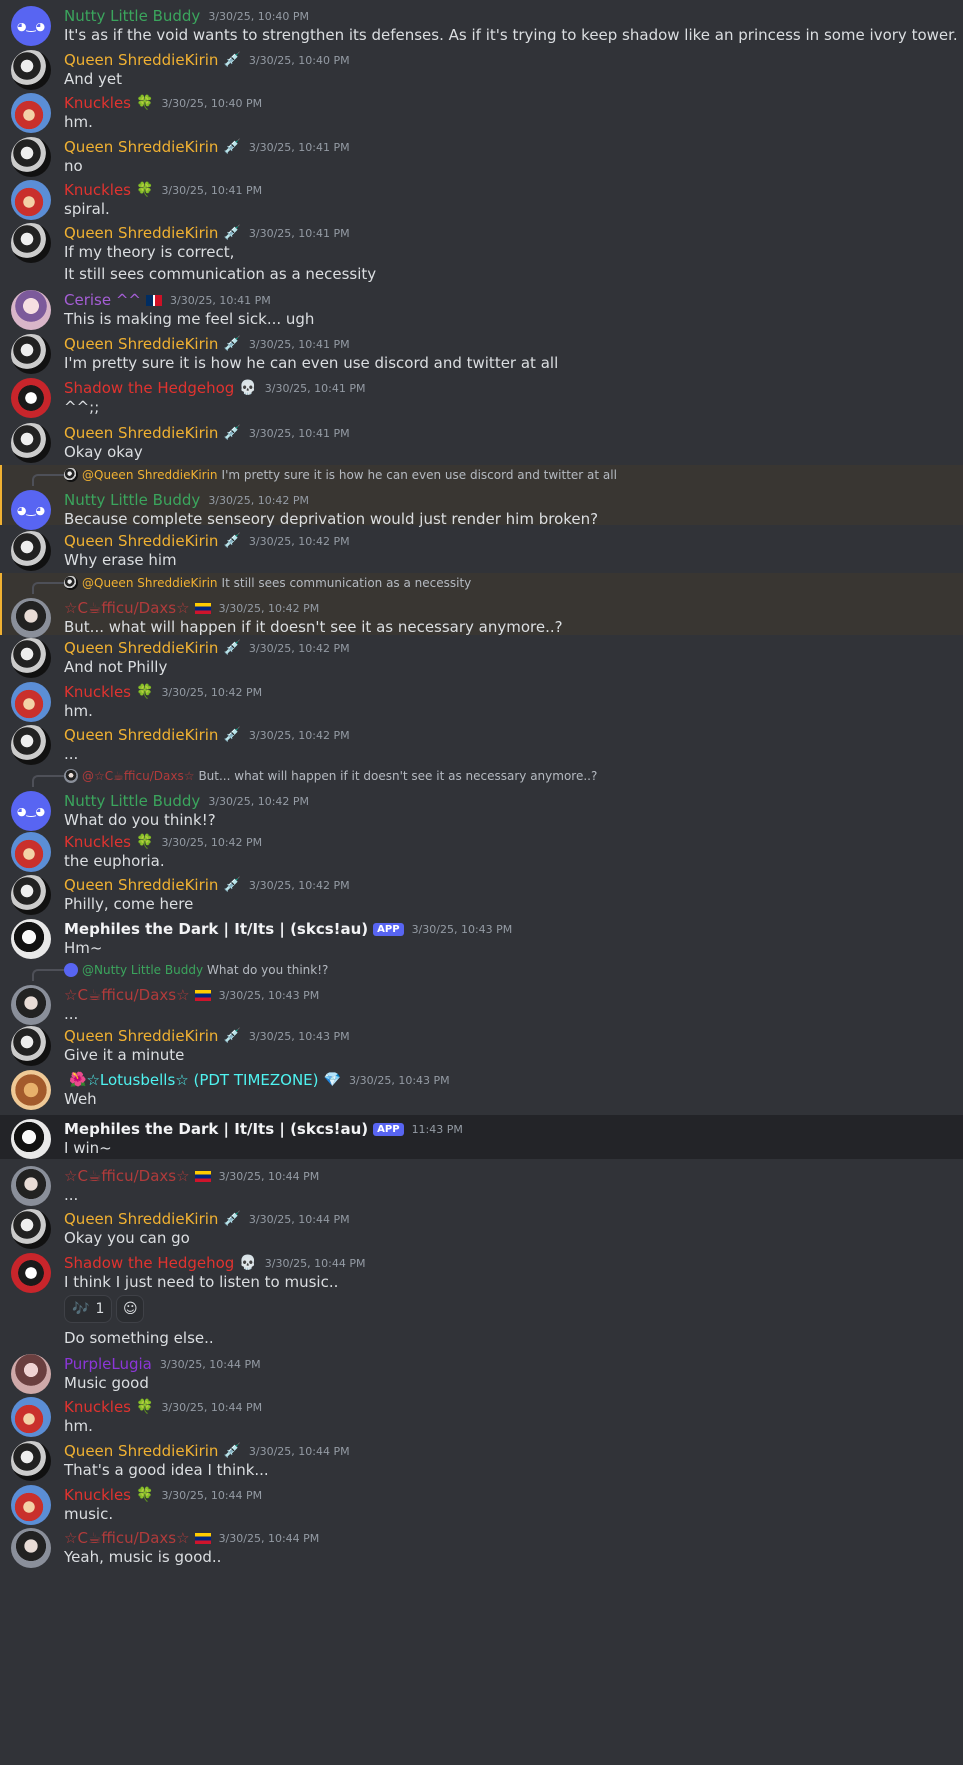 Image resolution: width=963 pixels, height=1765 pixels. Describe the element at coordinates (130, 1309) in the screenshot. I see `add-reaction-button: ☺` at that location.